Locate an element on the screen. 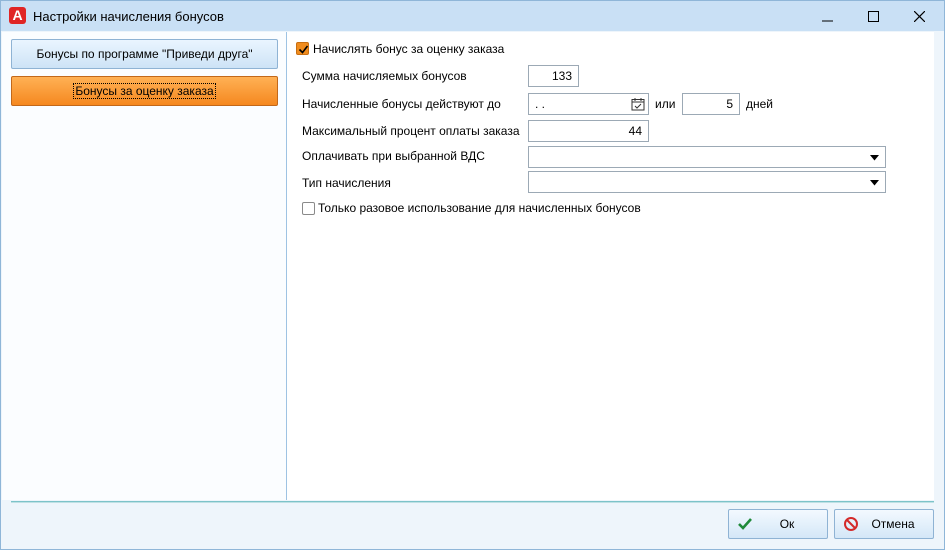  accrual-type-select is located at coordinates (707, 182).